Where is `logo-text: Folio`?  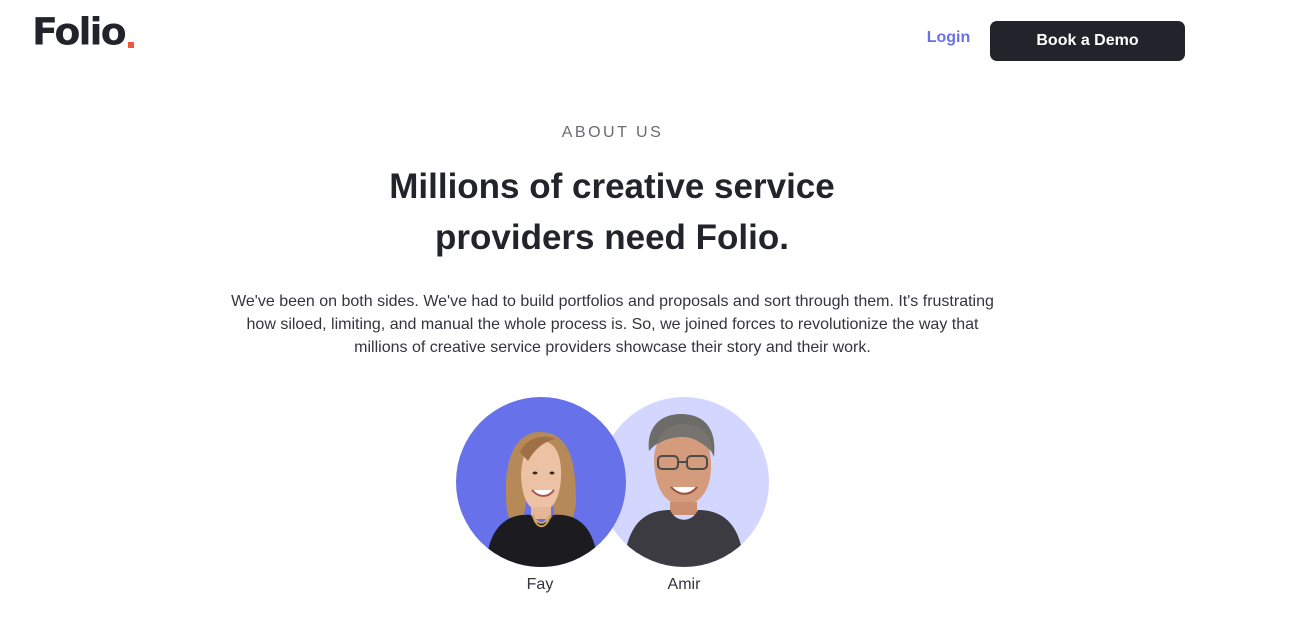 logo-text: Folio is located at coordinates (79, 32).